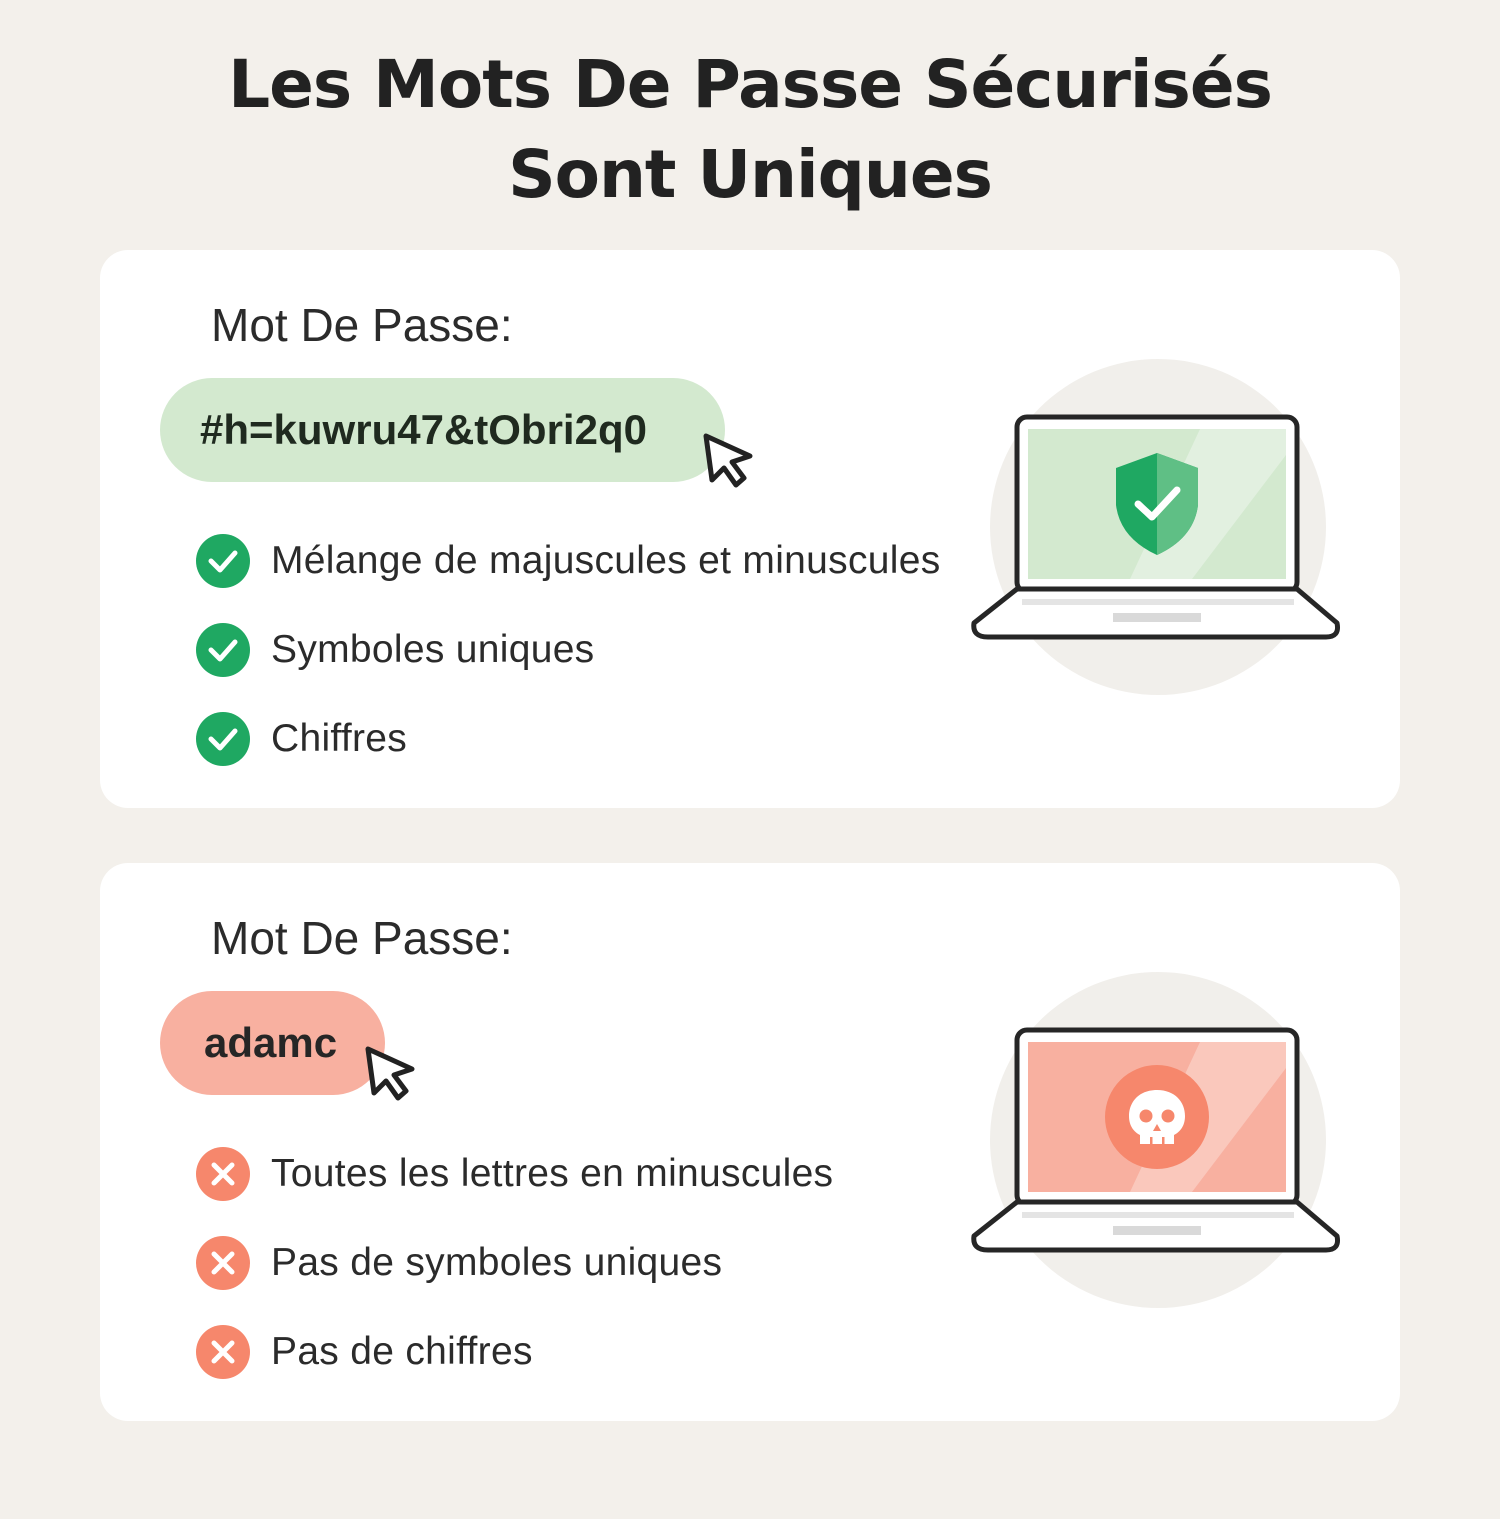 The width and height of the screenshot is (1500, 1519). What do you see at coordinates (568, 738) in the screenshot?
I see `criteria-item: Chiffres` at bounding box center [568, 738].